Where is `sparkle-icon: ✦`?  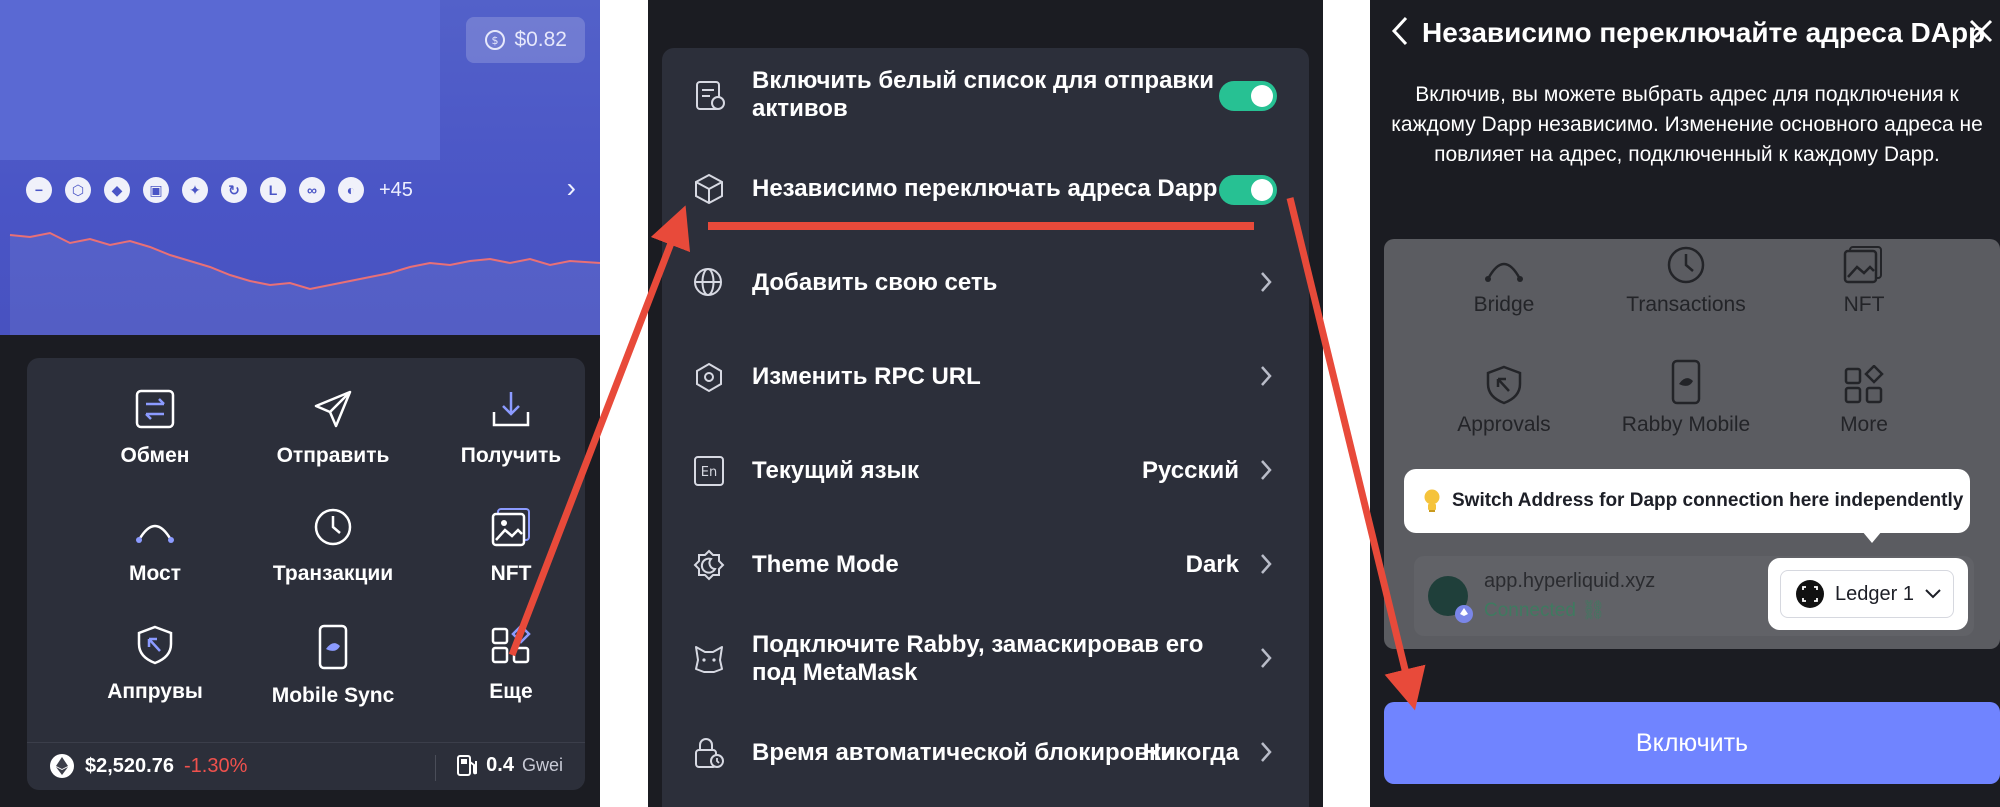 sparkle-icon: ✦ is located at coordinates (195, 190).